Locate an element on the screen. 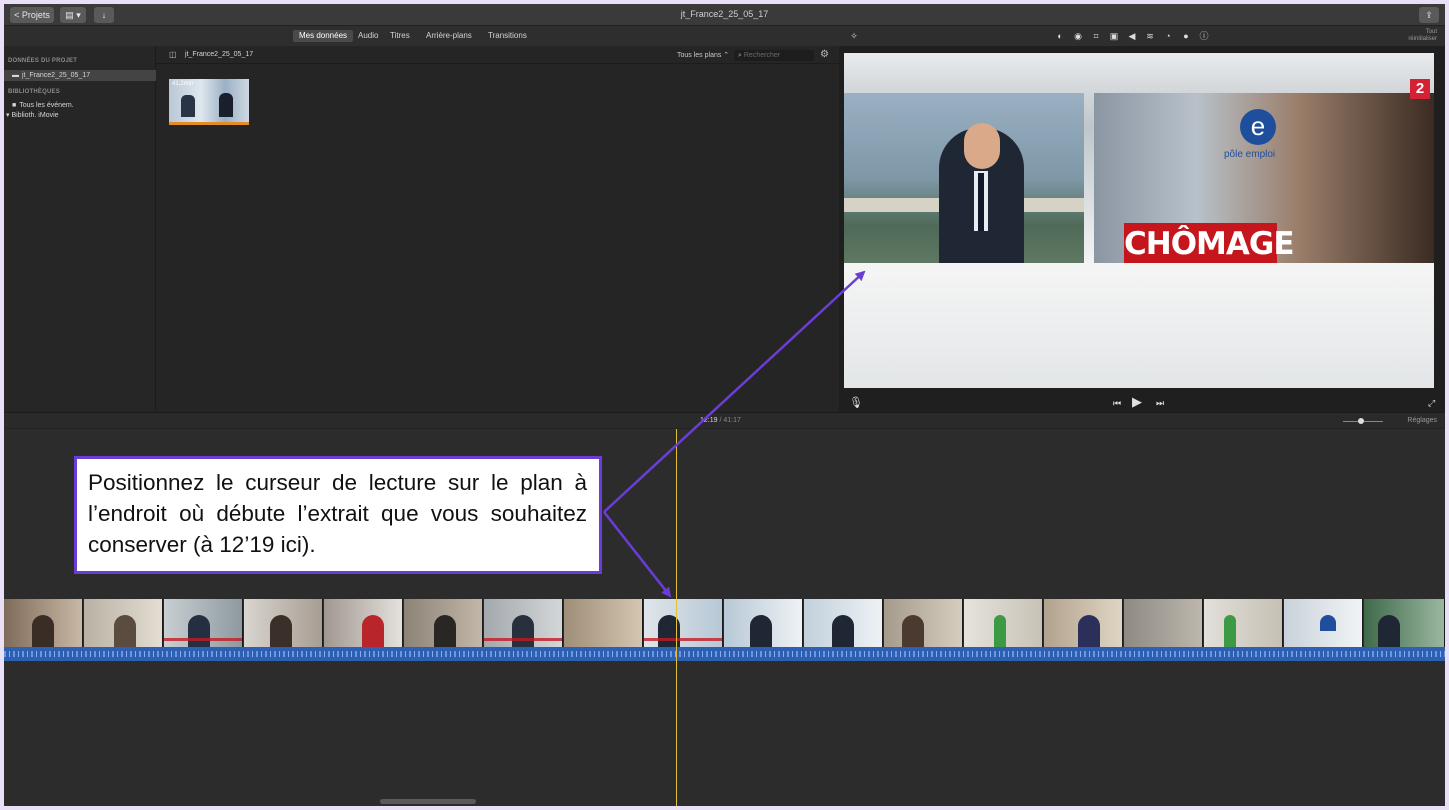  skip-back-icon: ⏮ is located at coordinates (1117, 403).